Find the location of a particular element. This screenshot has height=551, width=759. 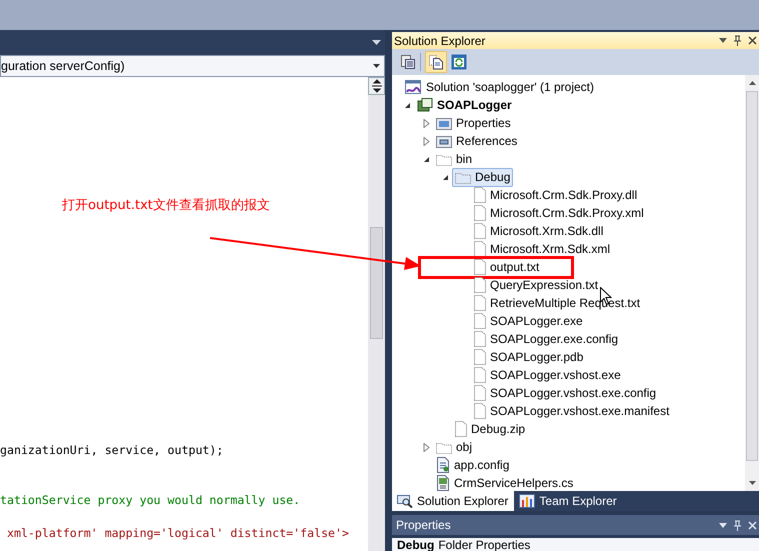

tree-item: app.config is located at coordinates (472, 465).